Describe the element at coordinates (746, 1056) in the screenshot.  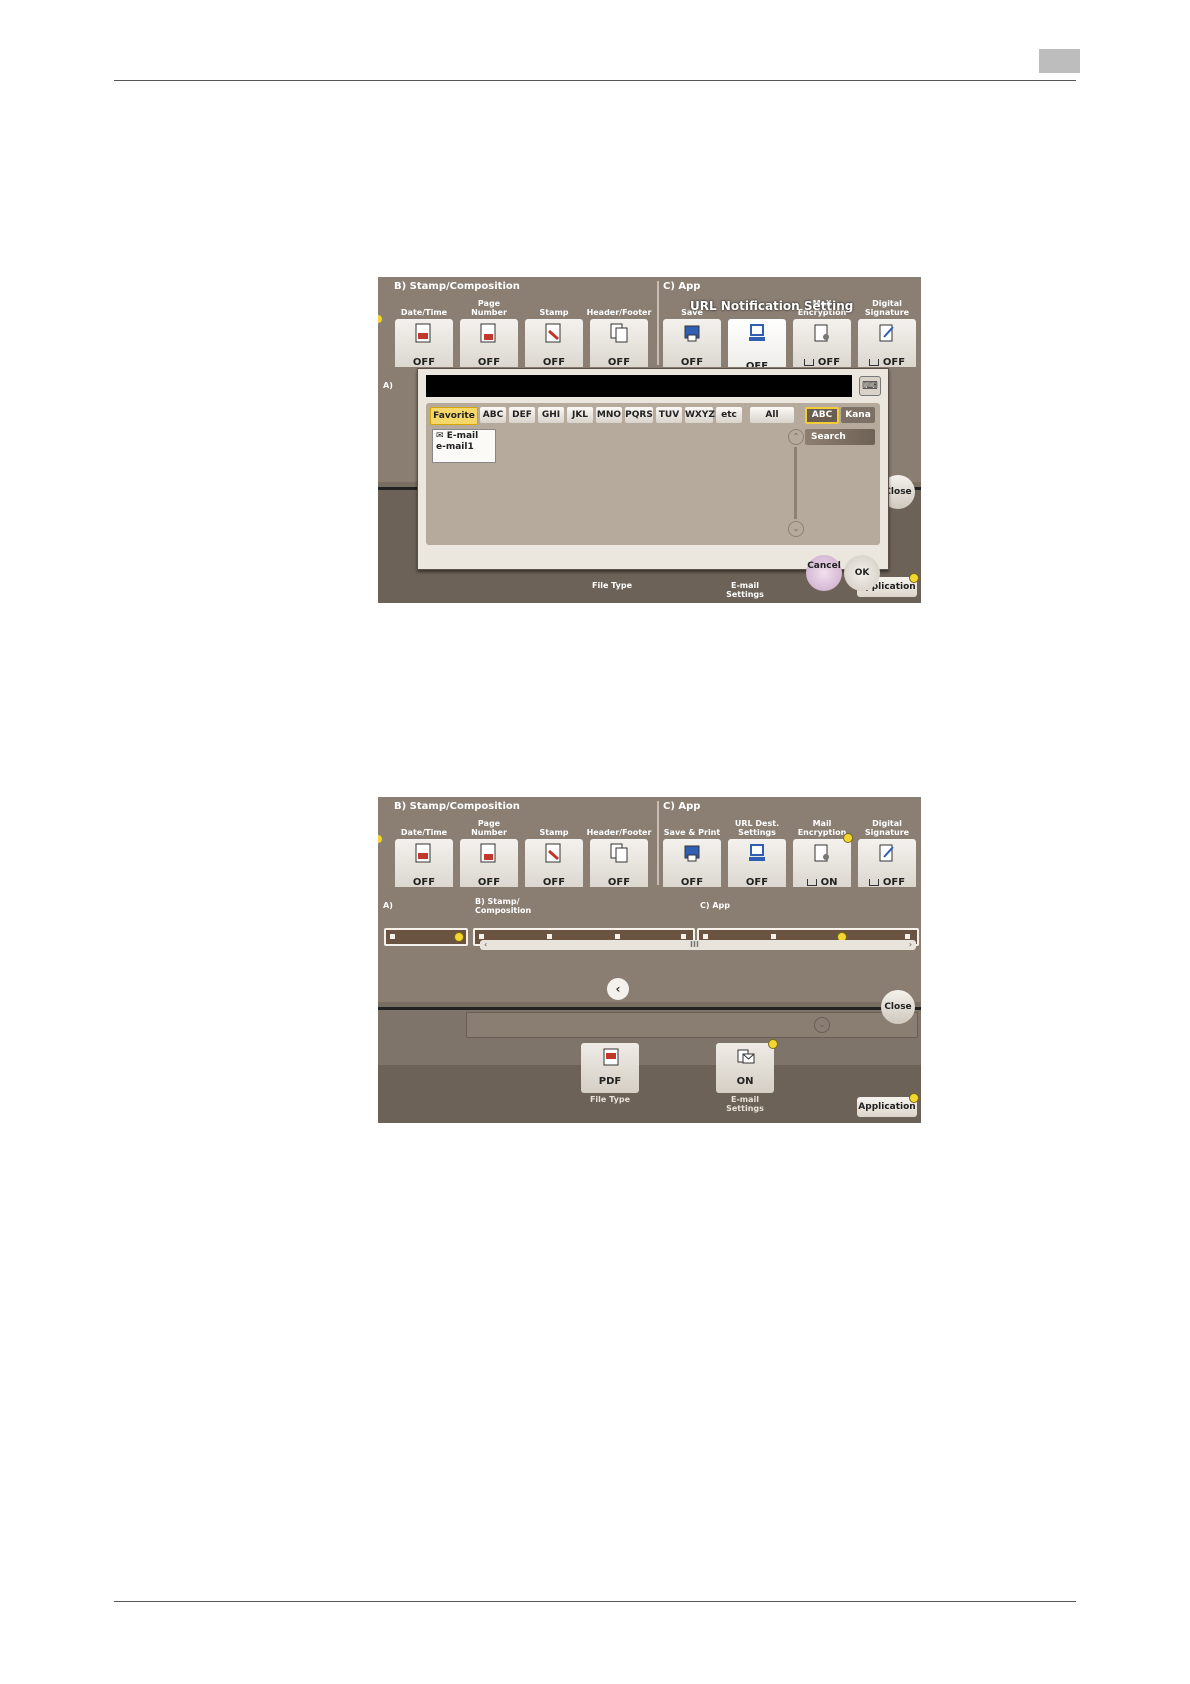
I see `email-settings-icon` at that location.